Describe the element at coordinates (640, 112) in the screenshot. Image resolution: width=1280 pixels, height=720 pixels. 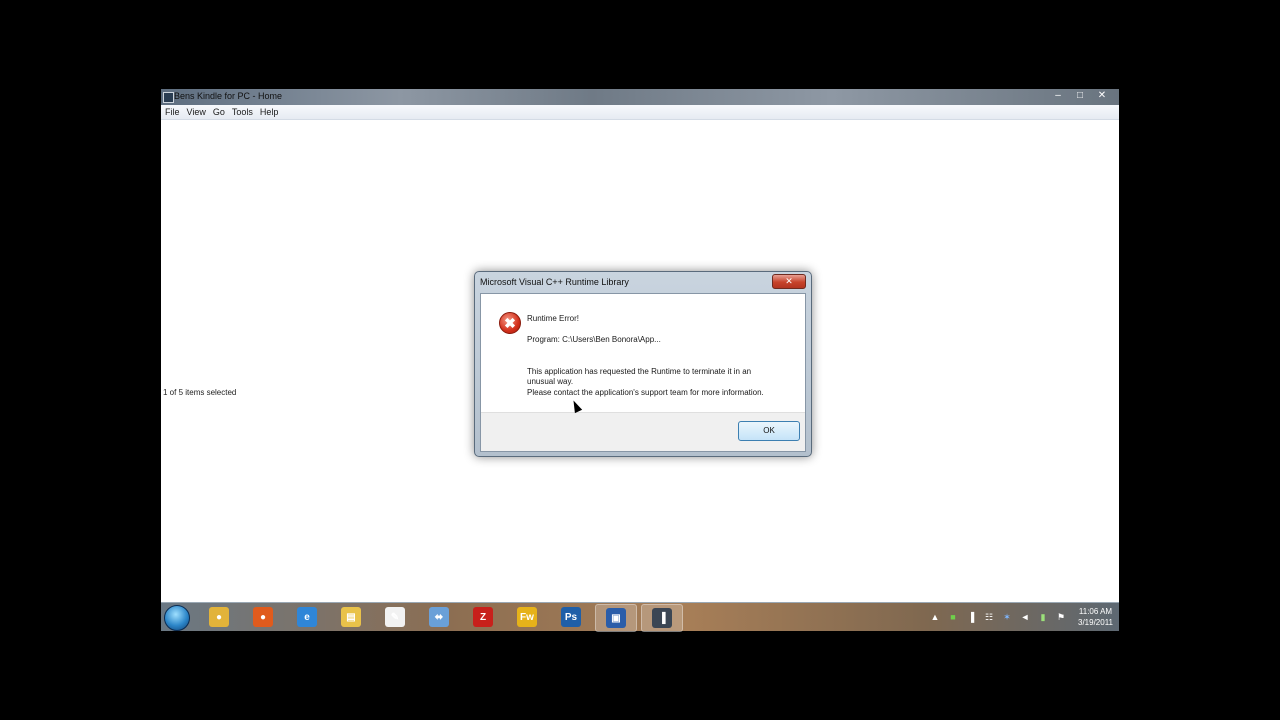
I see `menu-bar: File View Go Tools Help` at that location.